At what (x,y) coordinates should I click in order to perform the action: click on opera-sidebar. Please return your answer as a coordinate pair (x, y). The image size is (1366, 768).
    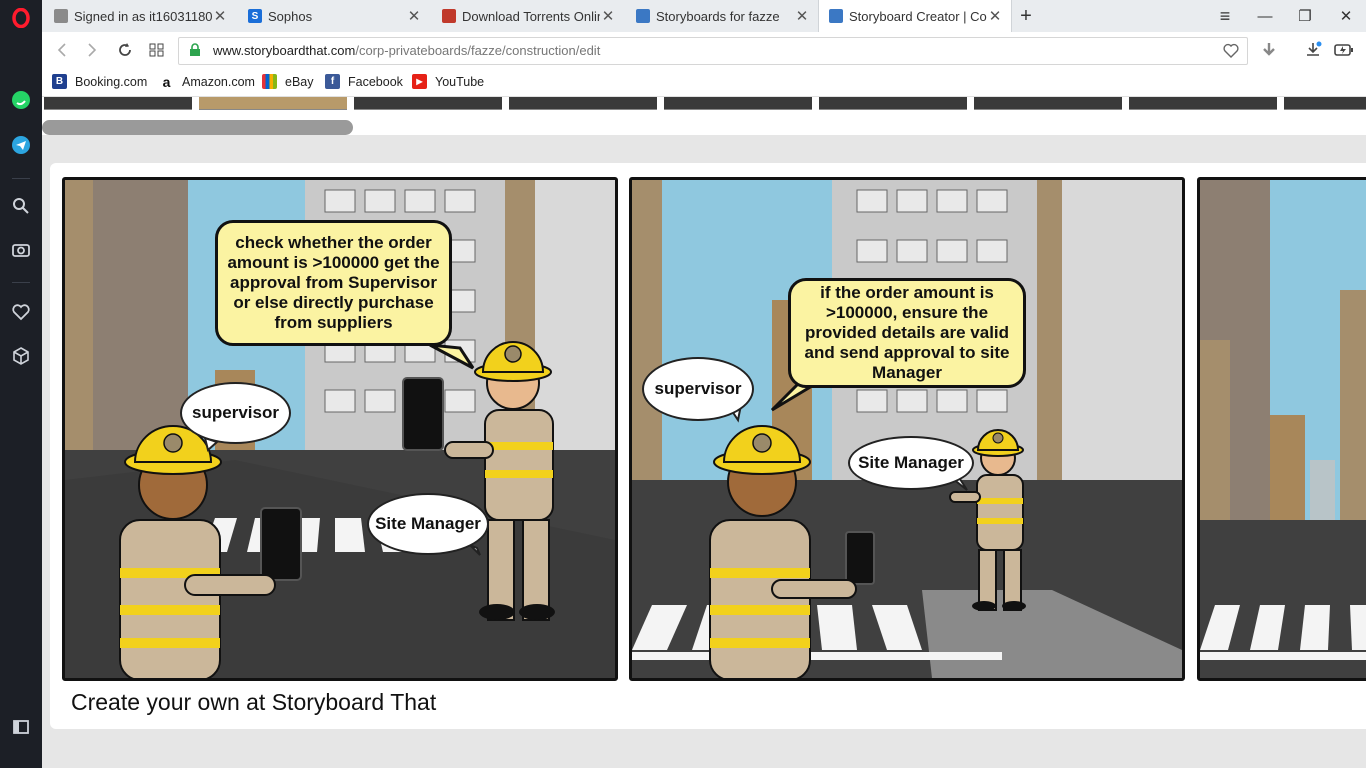
    Looking at the image, I should click on (21, 384).